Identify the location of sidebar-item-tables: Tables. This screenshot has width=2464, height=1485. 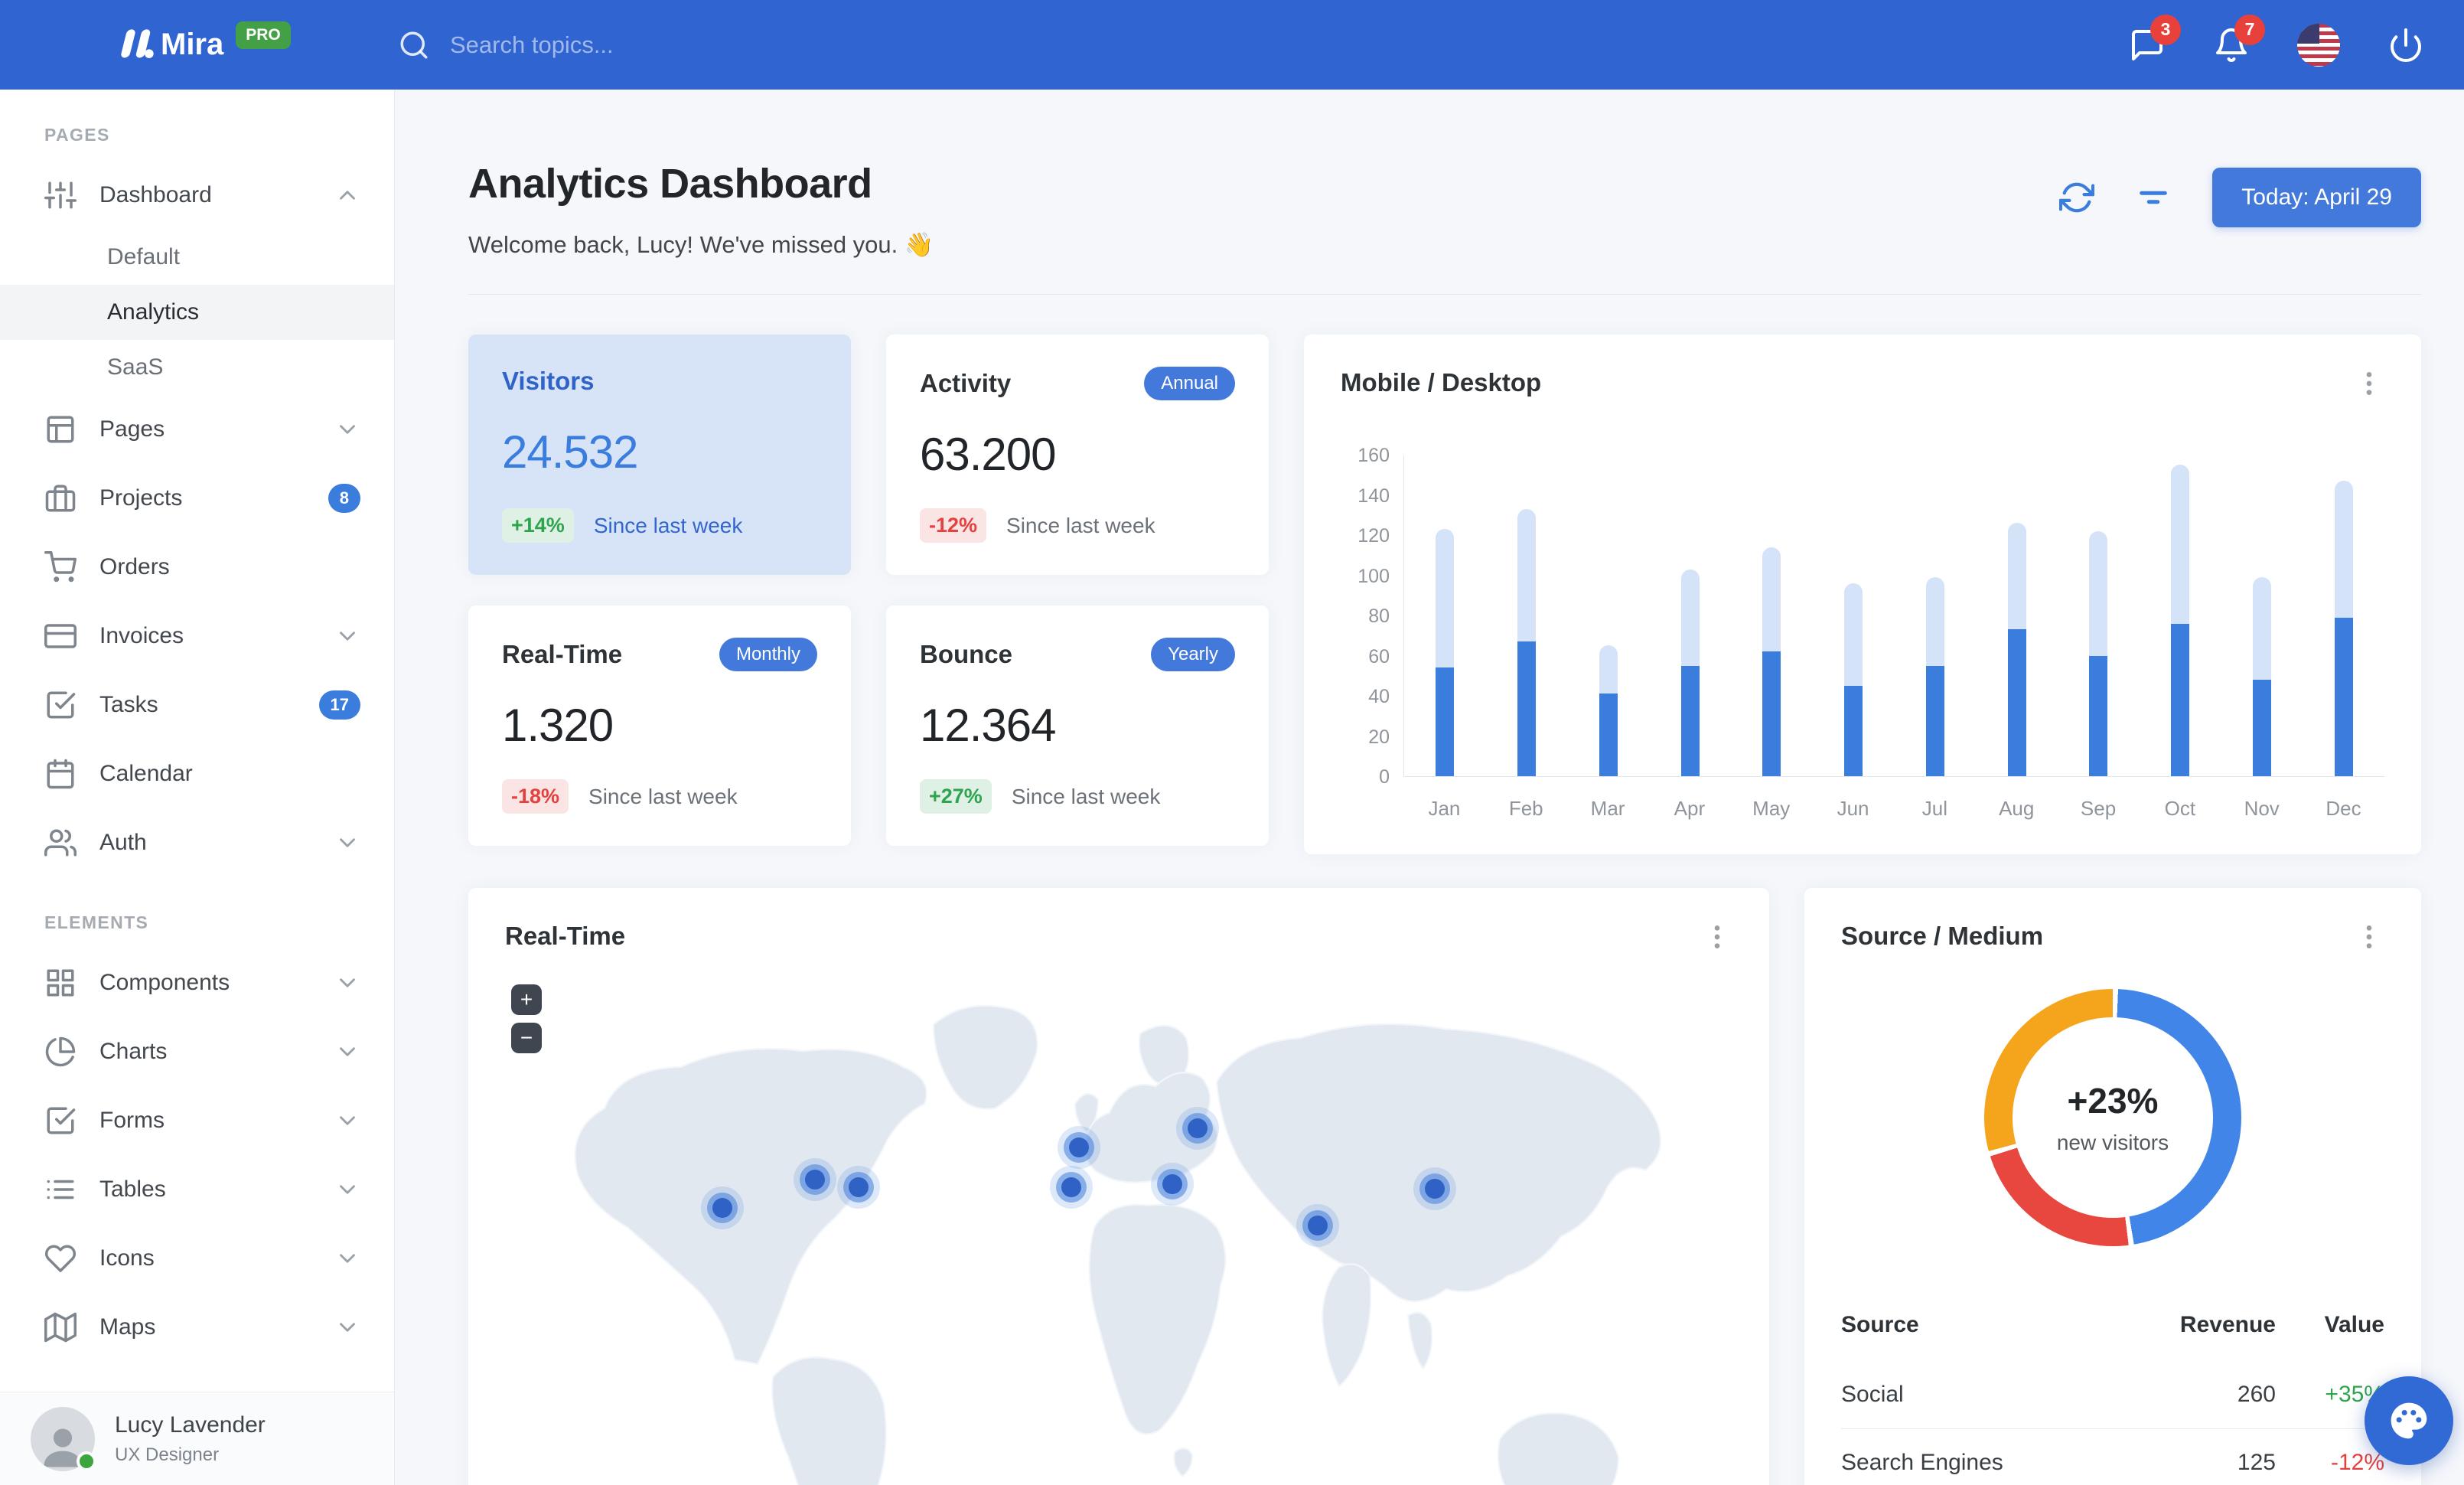
(197, 1189).